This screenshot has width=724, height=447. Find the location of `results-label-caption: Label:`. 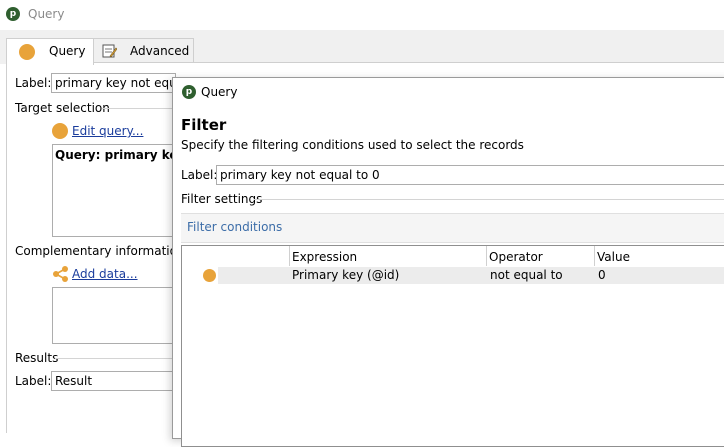

results-label-caption: Label: is located at coordinates (33, 381).